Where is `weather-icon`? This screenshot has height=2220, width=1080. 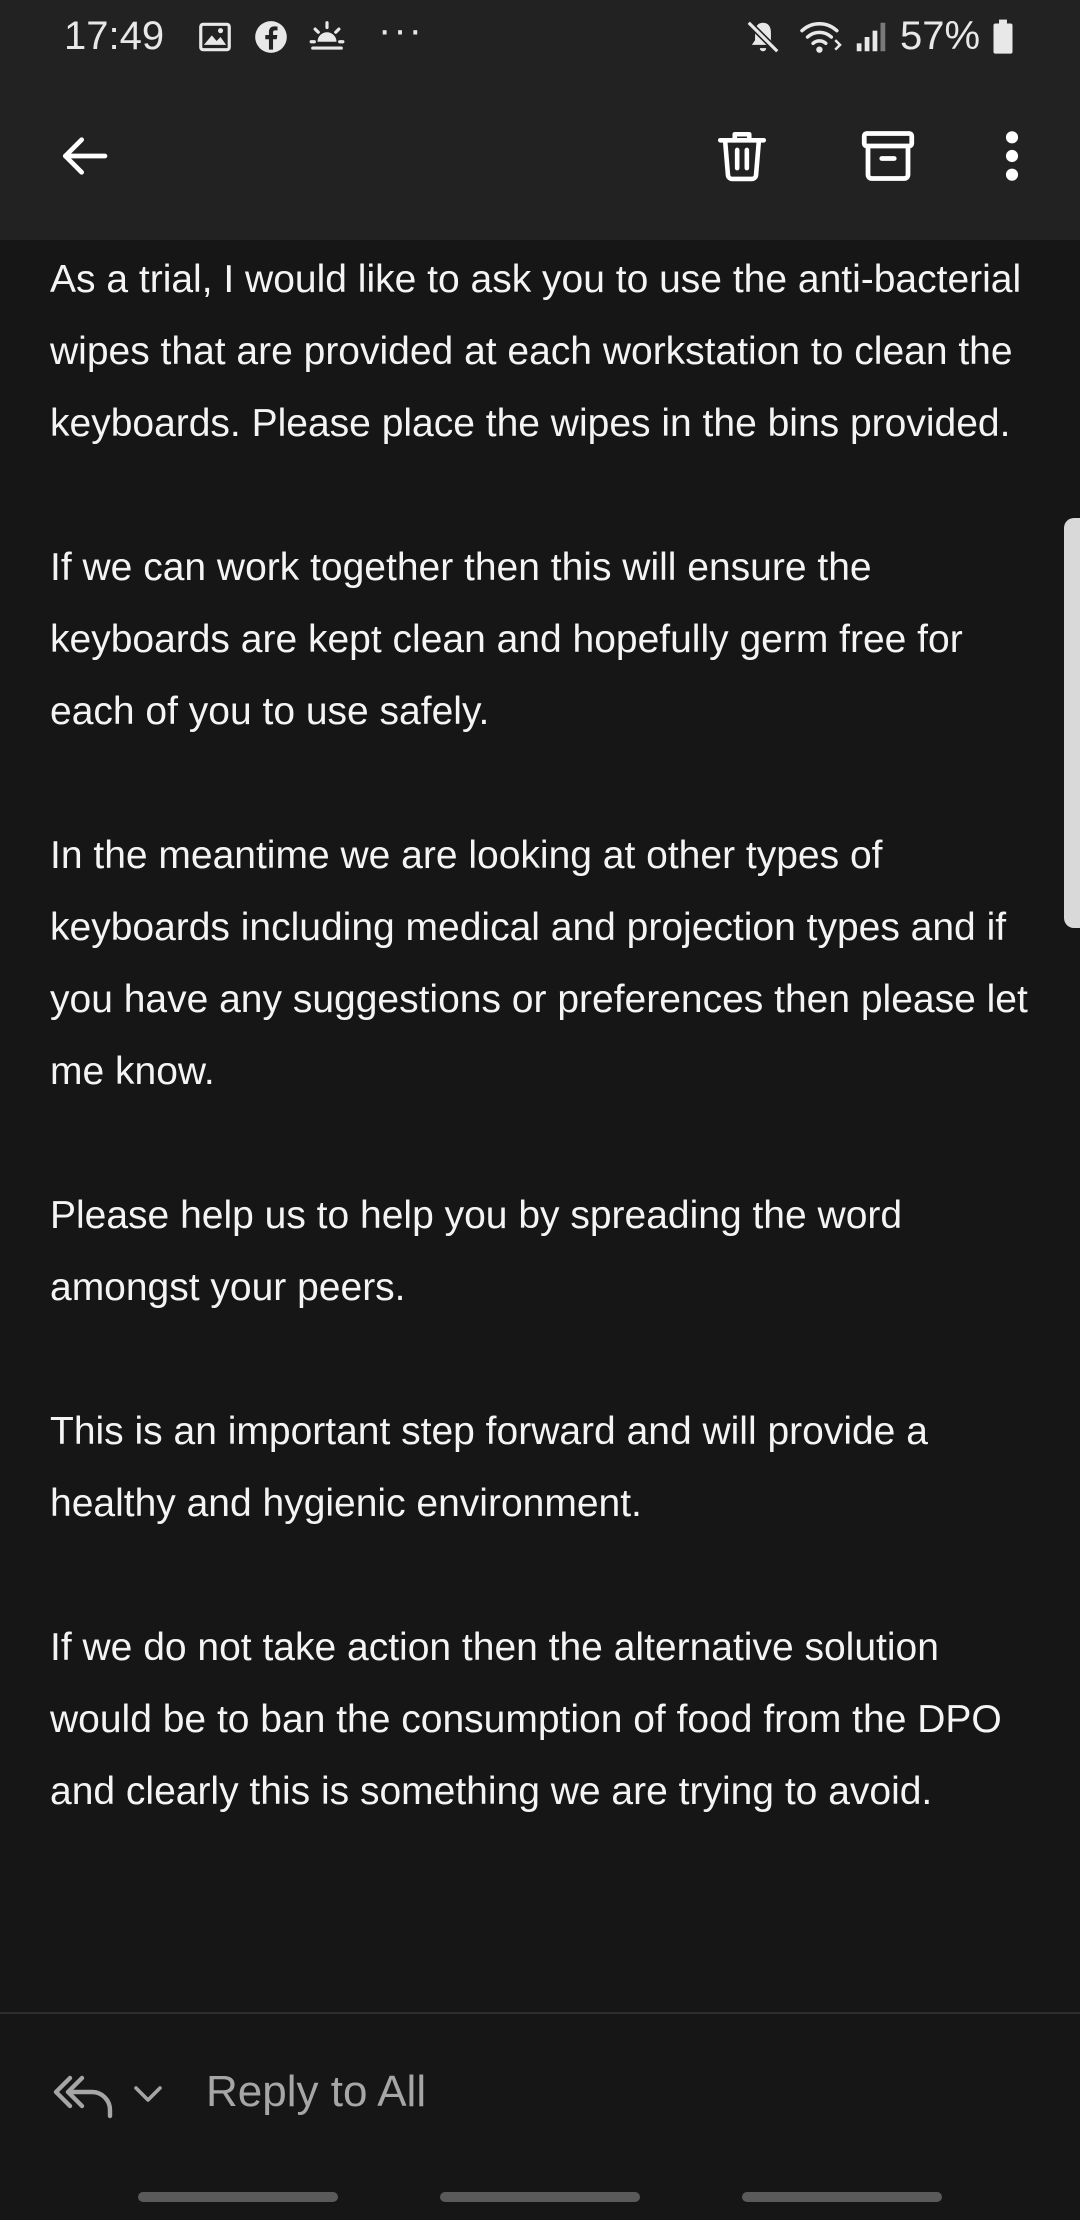
weather-icon is located at coordinates (327, 37).